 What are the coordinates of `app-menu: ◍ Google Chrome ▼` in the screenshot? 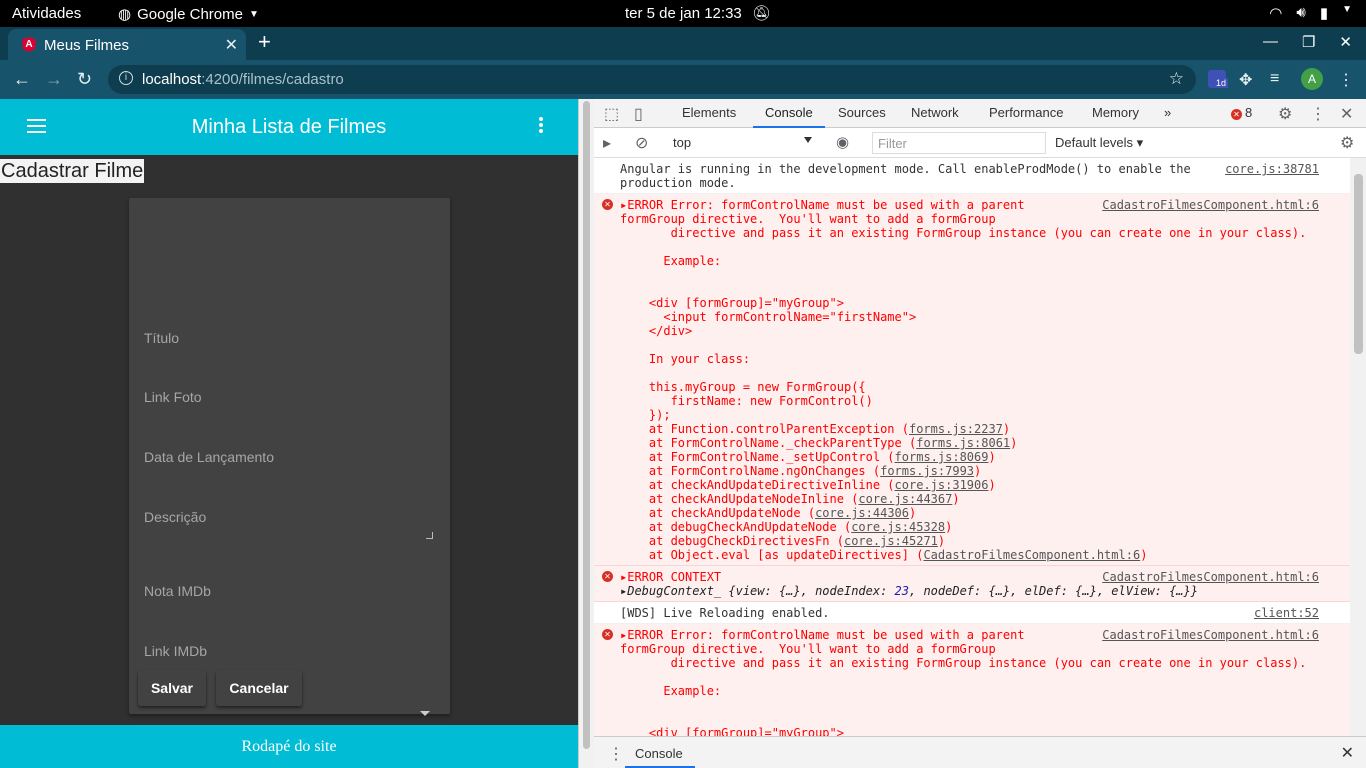 It's located at (188, 14).